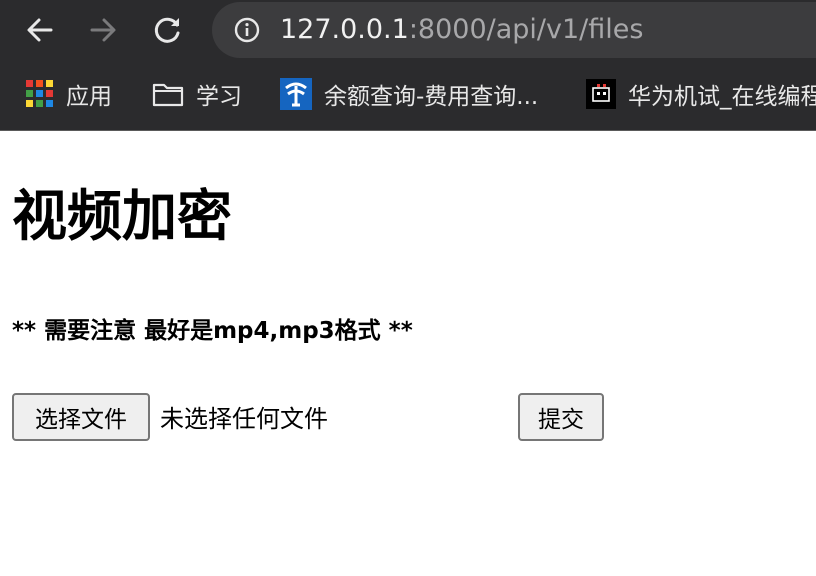  What do you see at coordinates (344, 29) in the screenshot?
I see `url-host: 127.0.0.1` at bounding box center [344, 29].